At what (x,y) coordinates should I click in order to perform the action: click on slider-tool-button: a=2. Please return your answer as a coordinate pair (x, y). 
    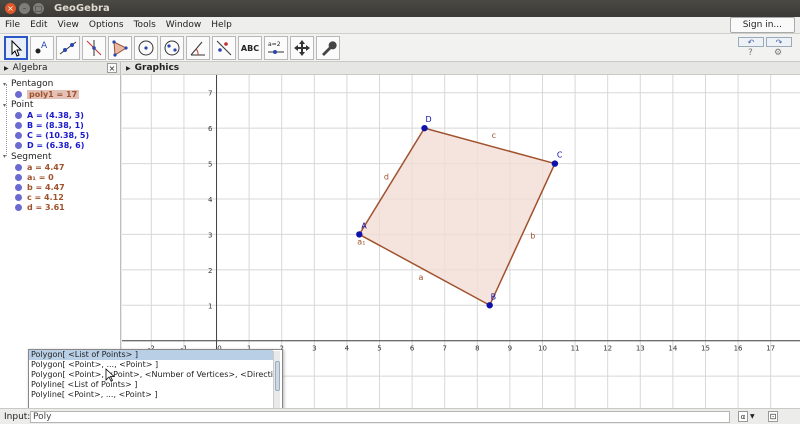
    Looking at the image, I should click on (276, 48).